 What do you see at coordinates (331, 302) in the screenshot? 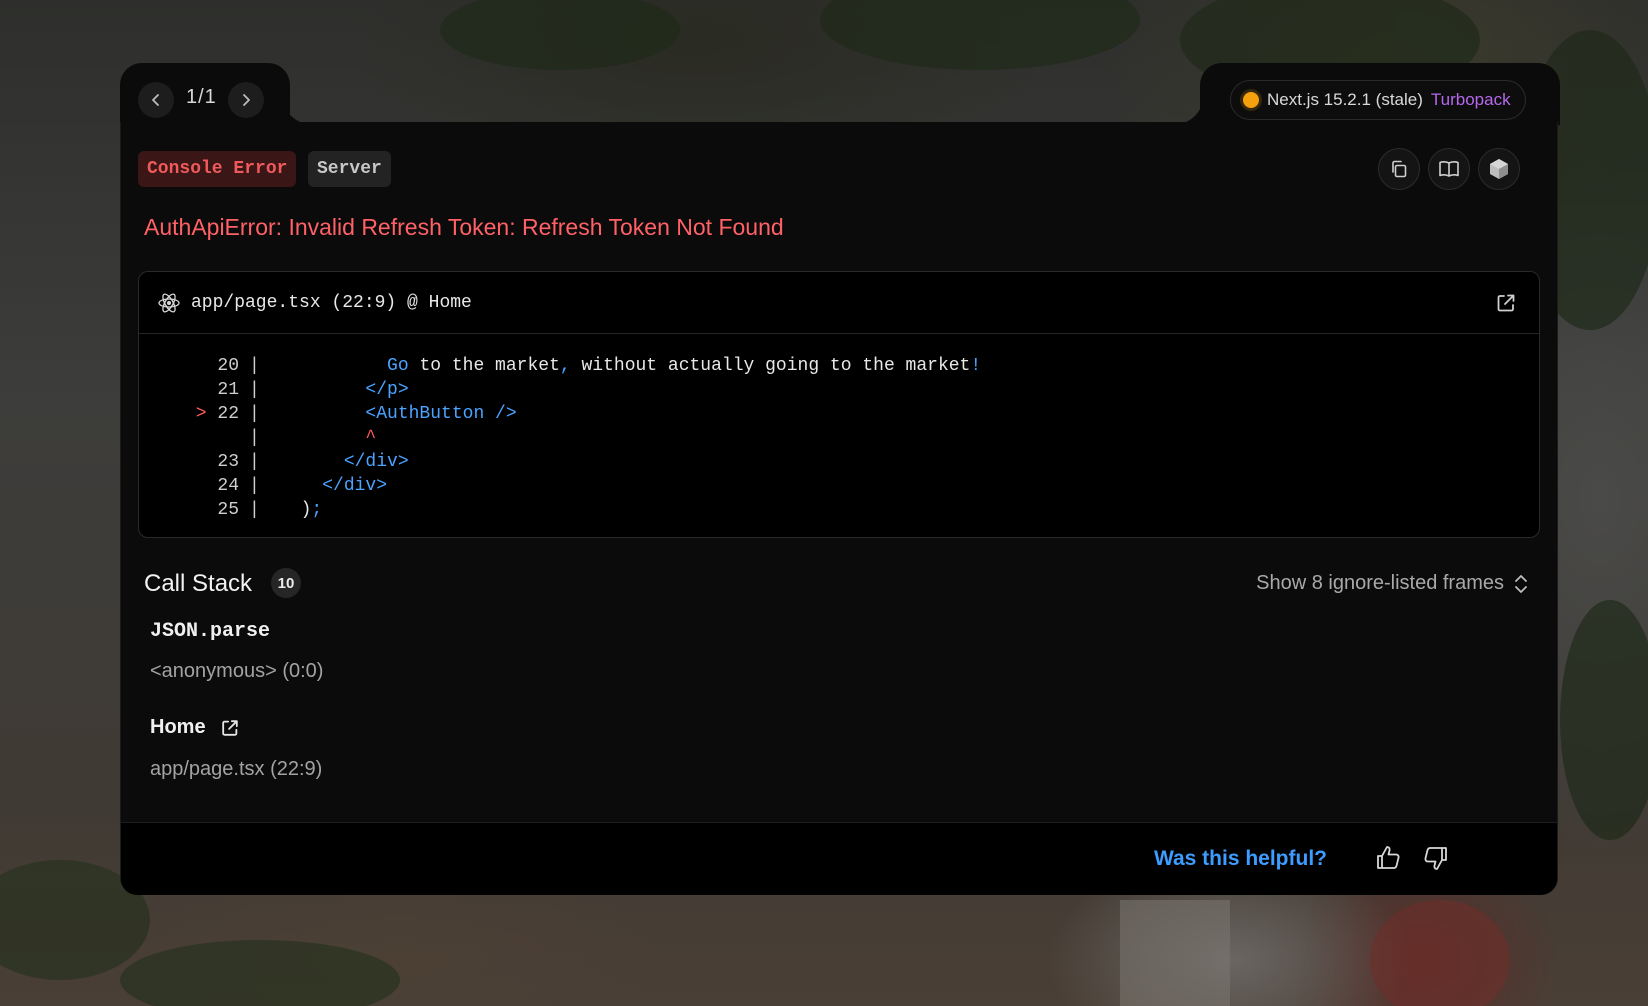
I see `code-frame-file: app/page.tsx (22:9) @ Home` at bounding box center [331, 302].